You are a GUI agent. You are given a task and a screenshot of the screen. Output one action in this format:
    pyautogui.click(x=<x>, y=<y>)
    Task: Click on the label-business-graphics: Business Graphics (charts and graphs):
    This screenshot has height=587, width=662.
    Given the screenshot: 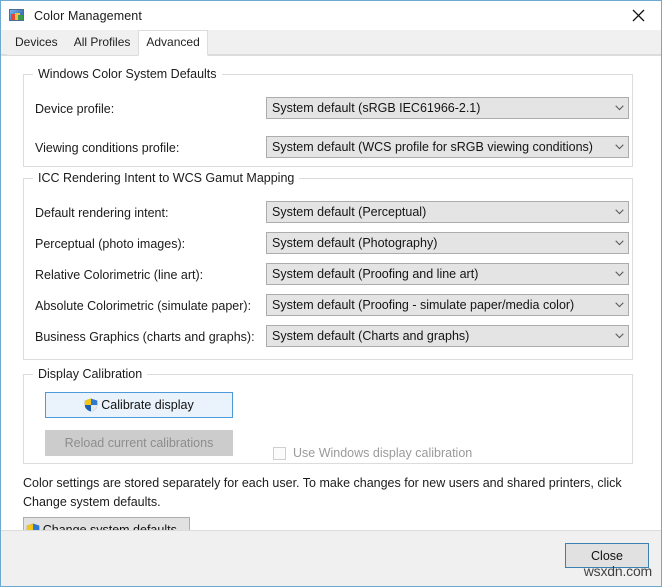 What is the action you would take?
    pyautogui.click(x=145, y=337)
    